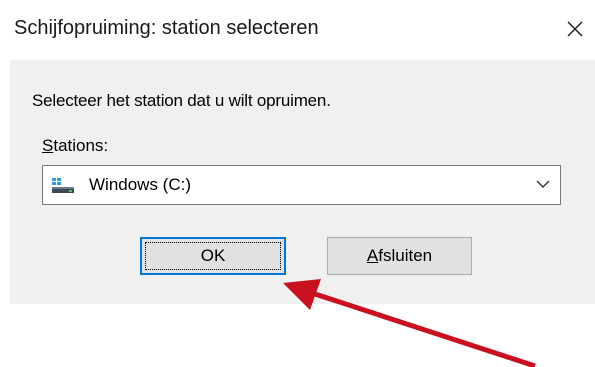 This screenshot has height=367, width=595. I want to click on ok-button-label: OK, so click(213, 255).